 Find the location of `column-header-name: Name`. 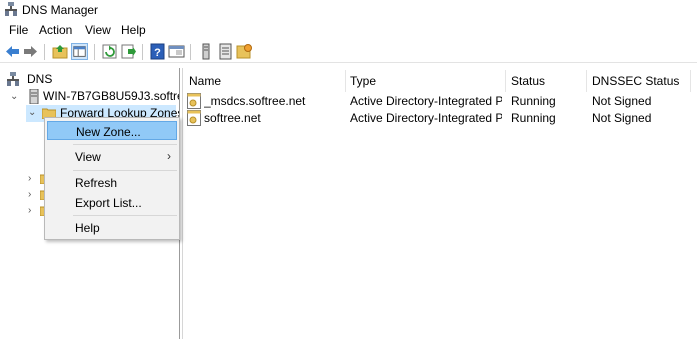

column-header-name: Name is located at coordinates (205, 81).